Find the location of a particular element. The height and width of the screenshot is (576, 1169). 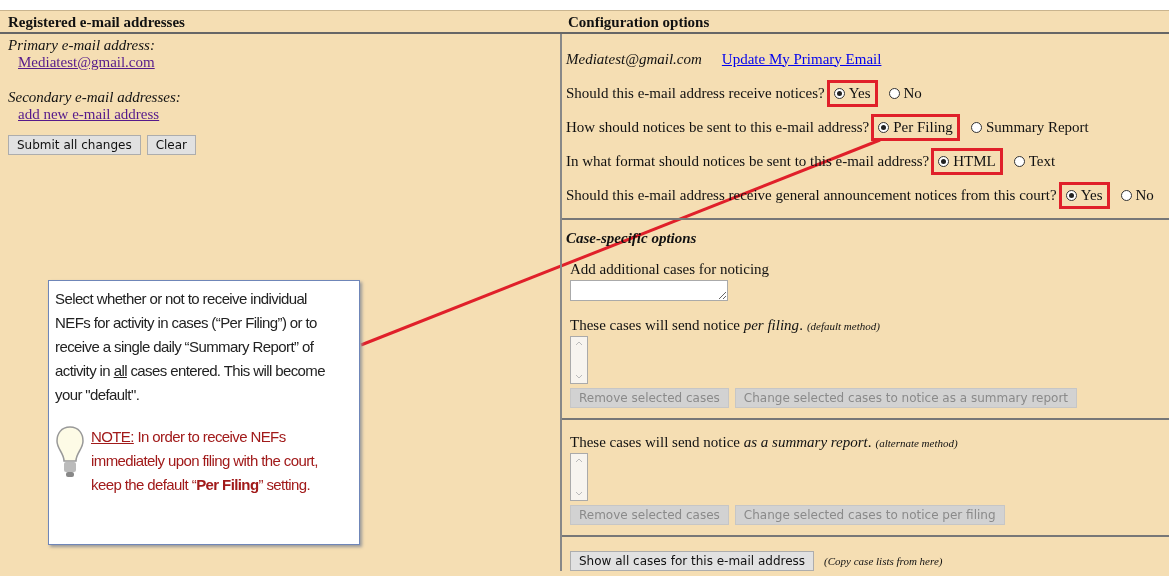

method-note: (alternate method) is located at coordinates (916, 443).